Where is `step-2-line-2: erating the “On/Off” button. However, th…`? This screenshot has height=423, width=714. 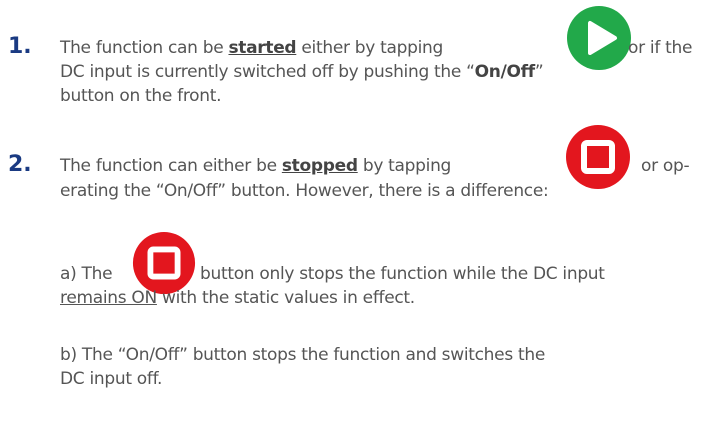 step-2-line-2: erating the “On/Off” button. However, th… is located at coordinates (304, 191).